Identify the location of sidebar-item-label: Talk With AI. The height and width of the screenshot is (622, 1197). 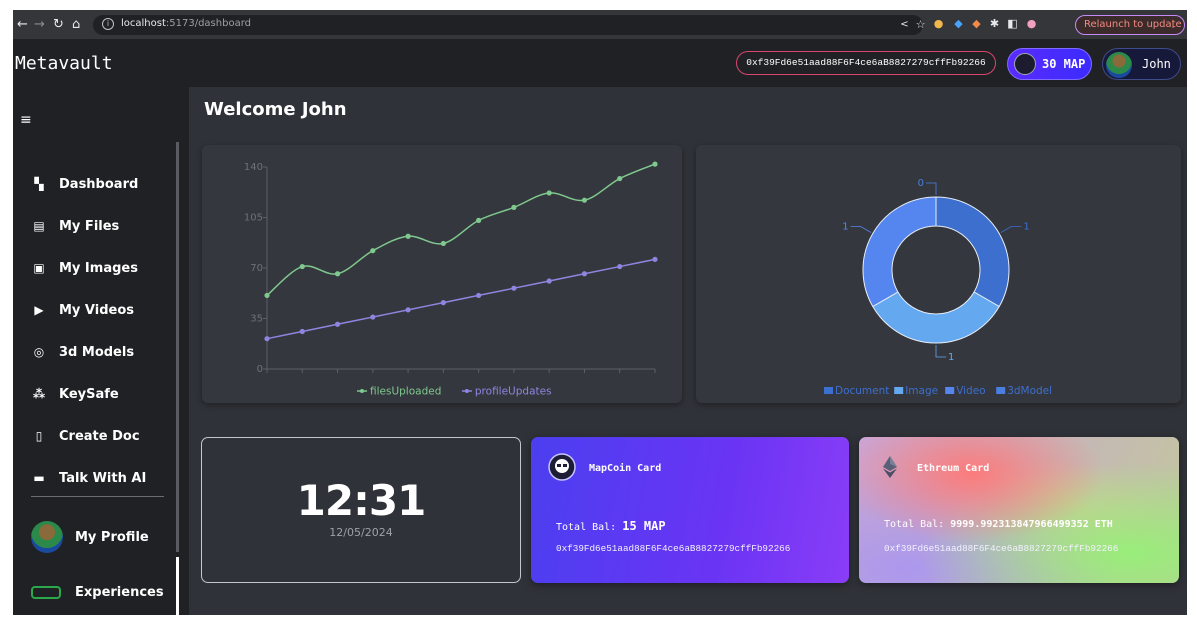
(103, 478).